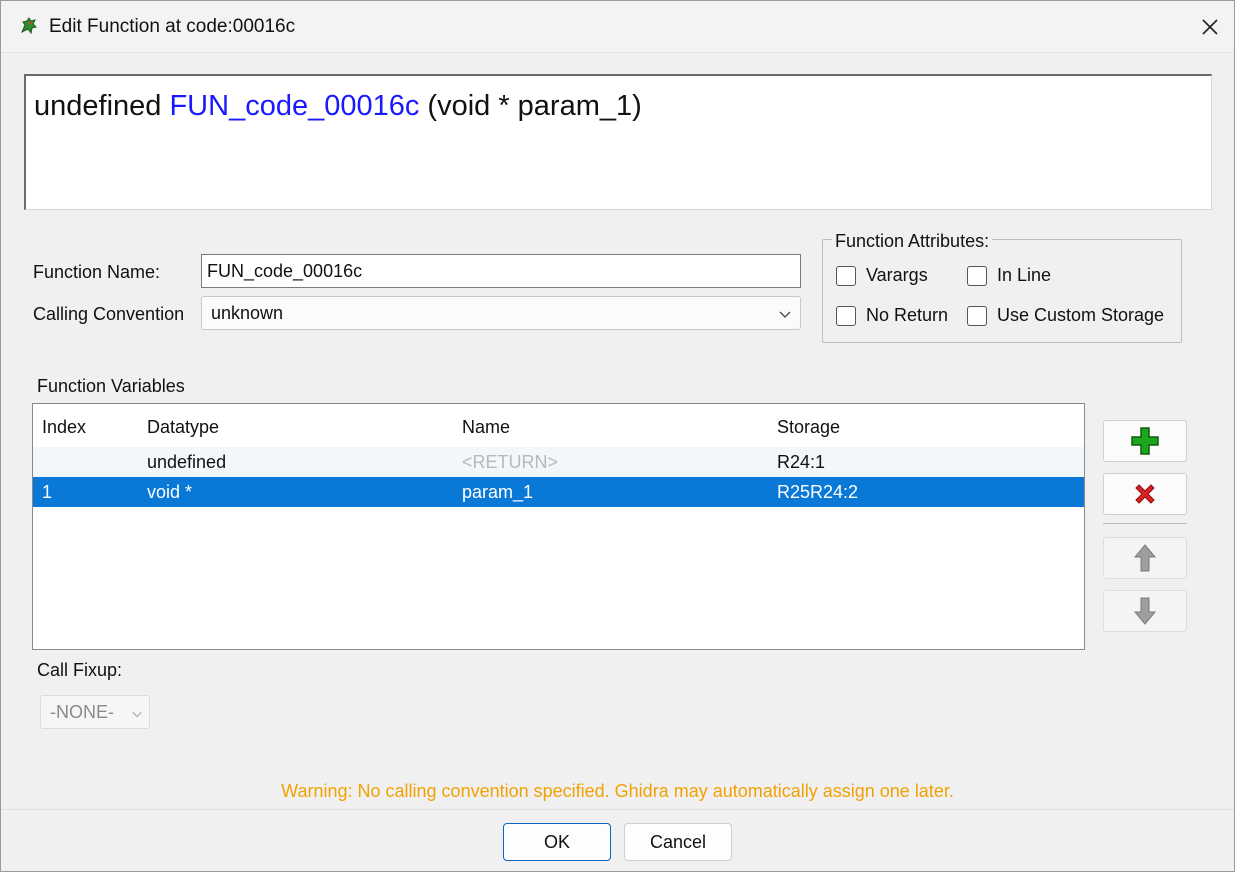 The width and height of the screenshot is (1235, 872). I want to click on inline-label: In Line, so click(1024, 275).